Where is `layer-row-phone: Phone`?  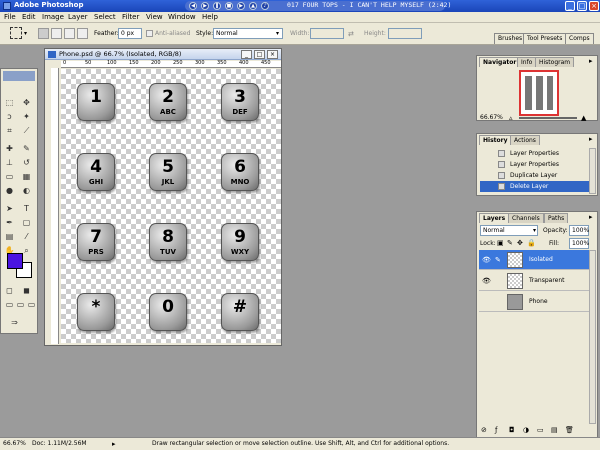 layer-row-phone: Phone is located at coordinates (536, 302).